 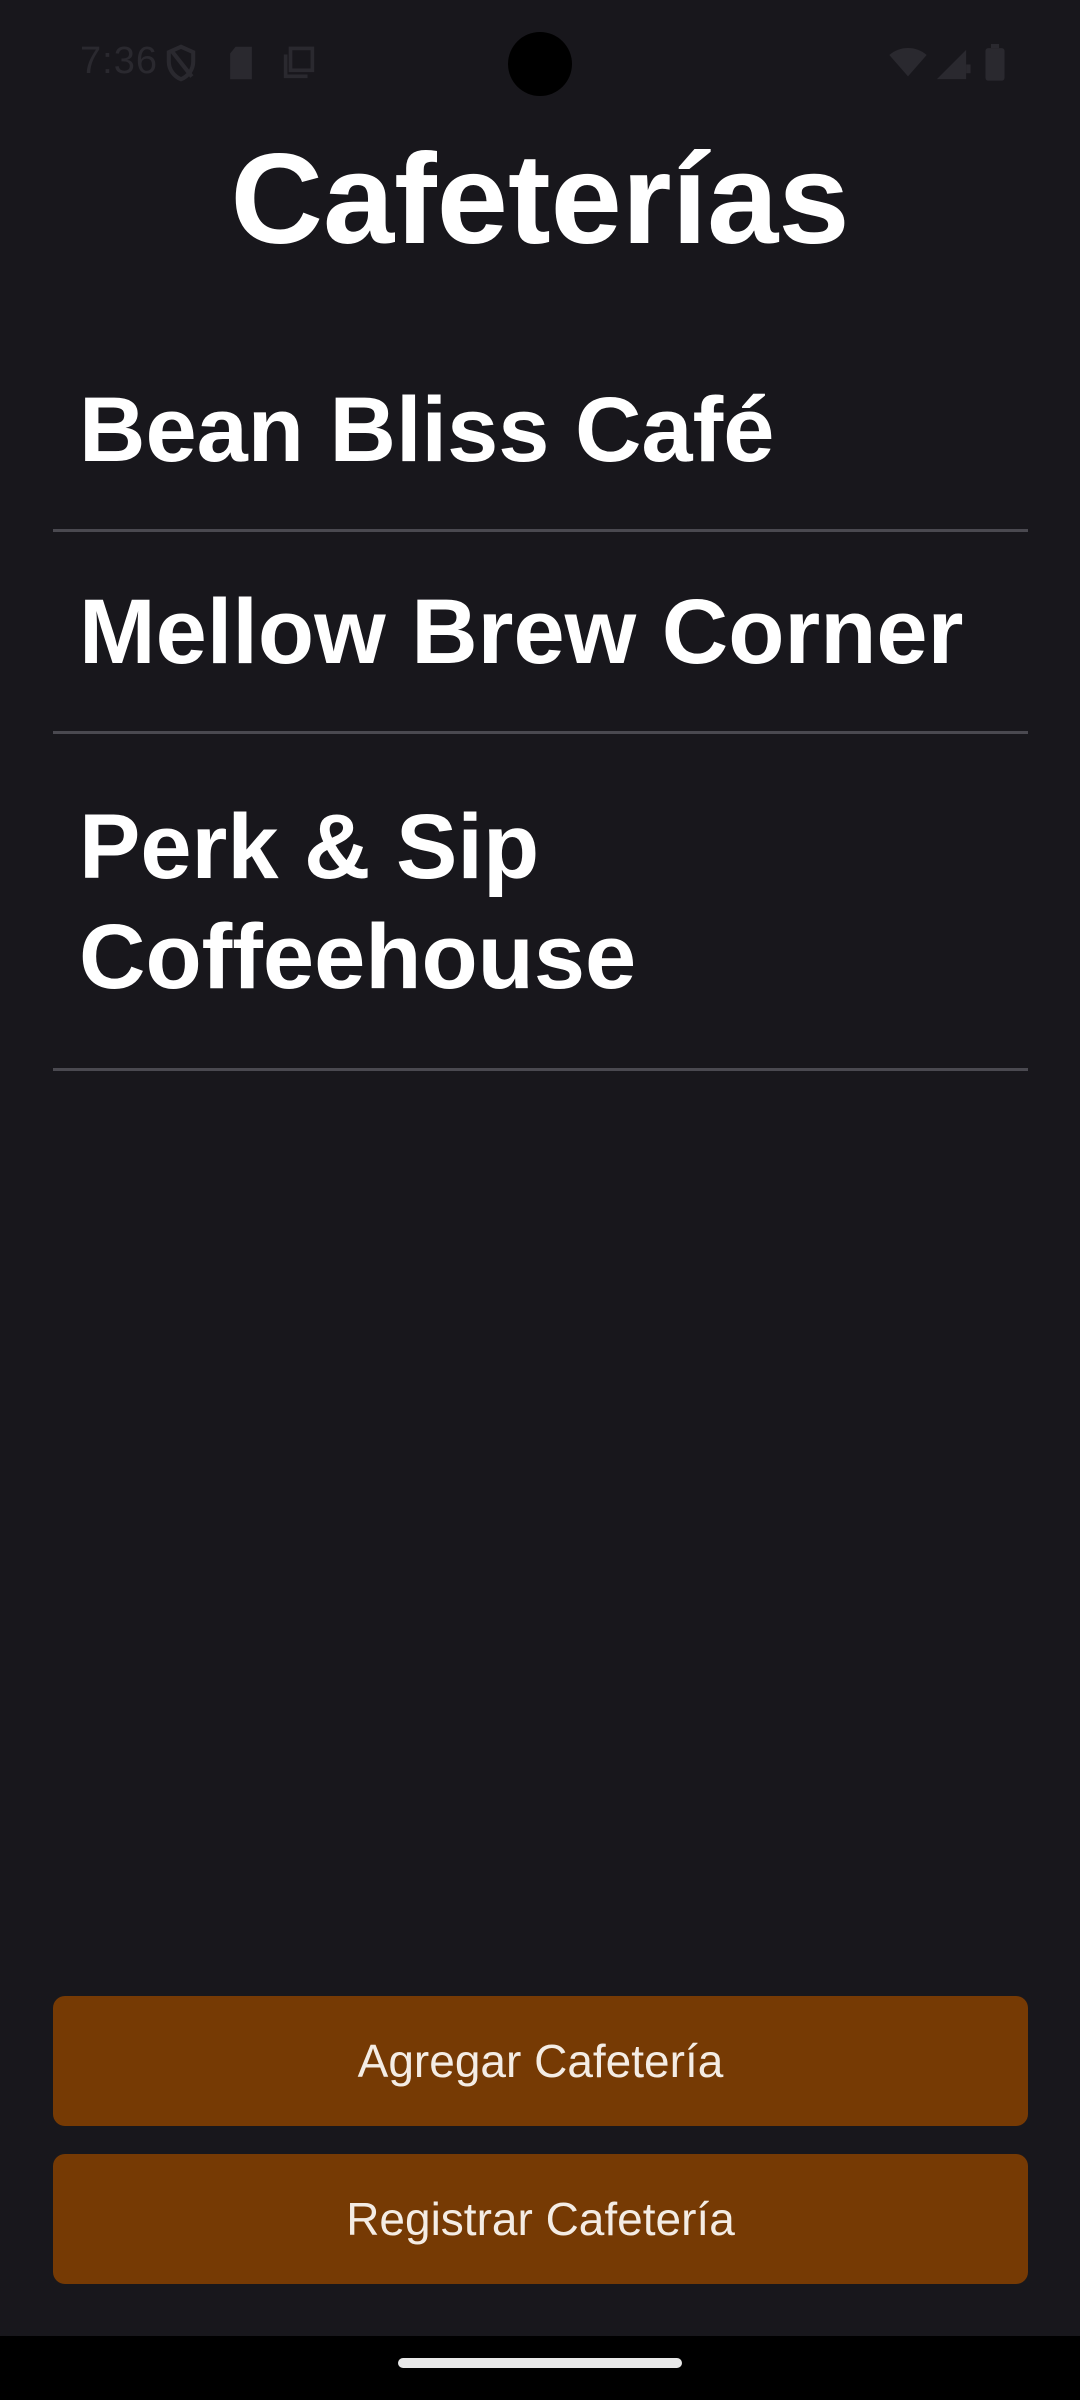 What do you see at coordinates (953, 64) in the screenshot?
I see `cellular-signal-icon` at bounding box center [953, 64].